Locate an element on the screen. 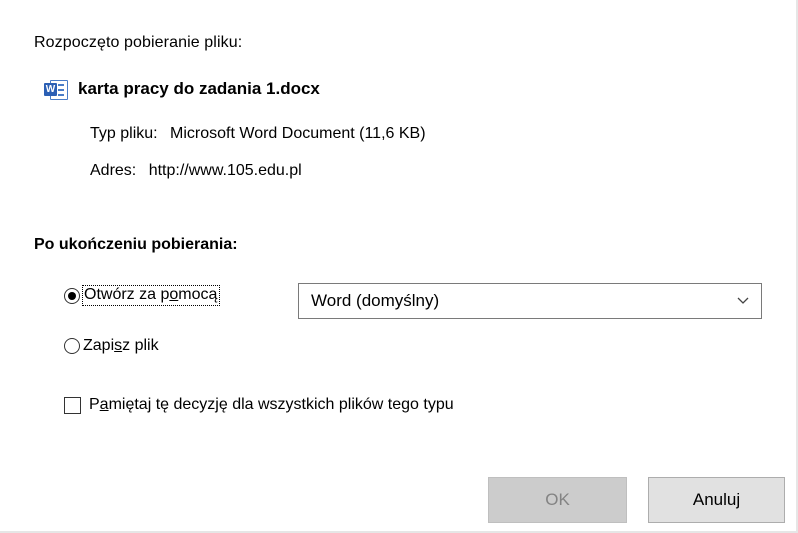 The height and width of the screenshot is (533, 798). file-address-row: Adres: http://www.105.edu.pl is located at coordinates (196, 171).